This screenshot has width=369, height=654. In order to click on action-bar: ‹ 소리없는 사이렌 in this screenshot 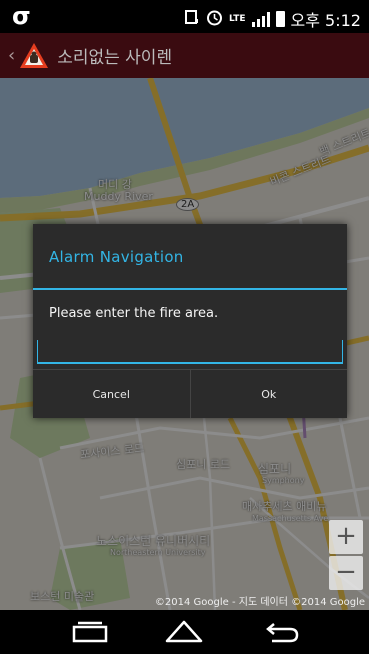, I will do `click(184, 55)`.